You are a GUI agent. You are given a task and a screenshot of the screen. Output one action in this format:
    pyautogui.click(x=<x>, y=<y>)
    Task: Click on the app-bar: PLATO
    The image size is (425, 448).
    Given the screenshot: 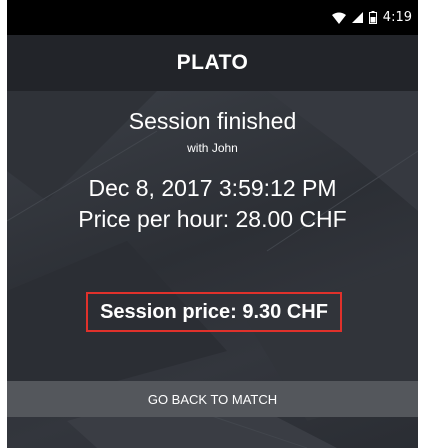 What is the action you would take?
    pyautogui.click(x=212, y=63)
    